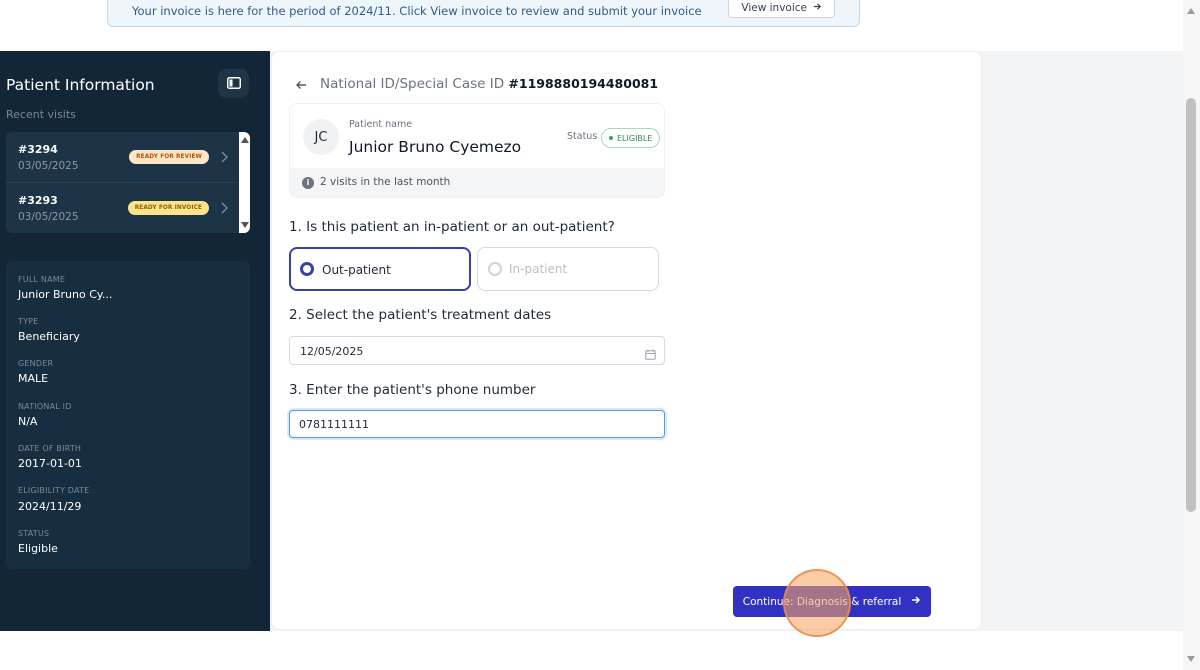 The height and width of the screenshot is (670, 1200). What do you see at coordinates (774, 7) in the screenshot?
I see `view-invoice-label: View invoice` at bounding box center [774, 7].